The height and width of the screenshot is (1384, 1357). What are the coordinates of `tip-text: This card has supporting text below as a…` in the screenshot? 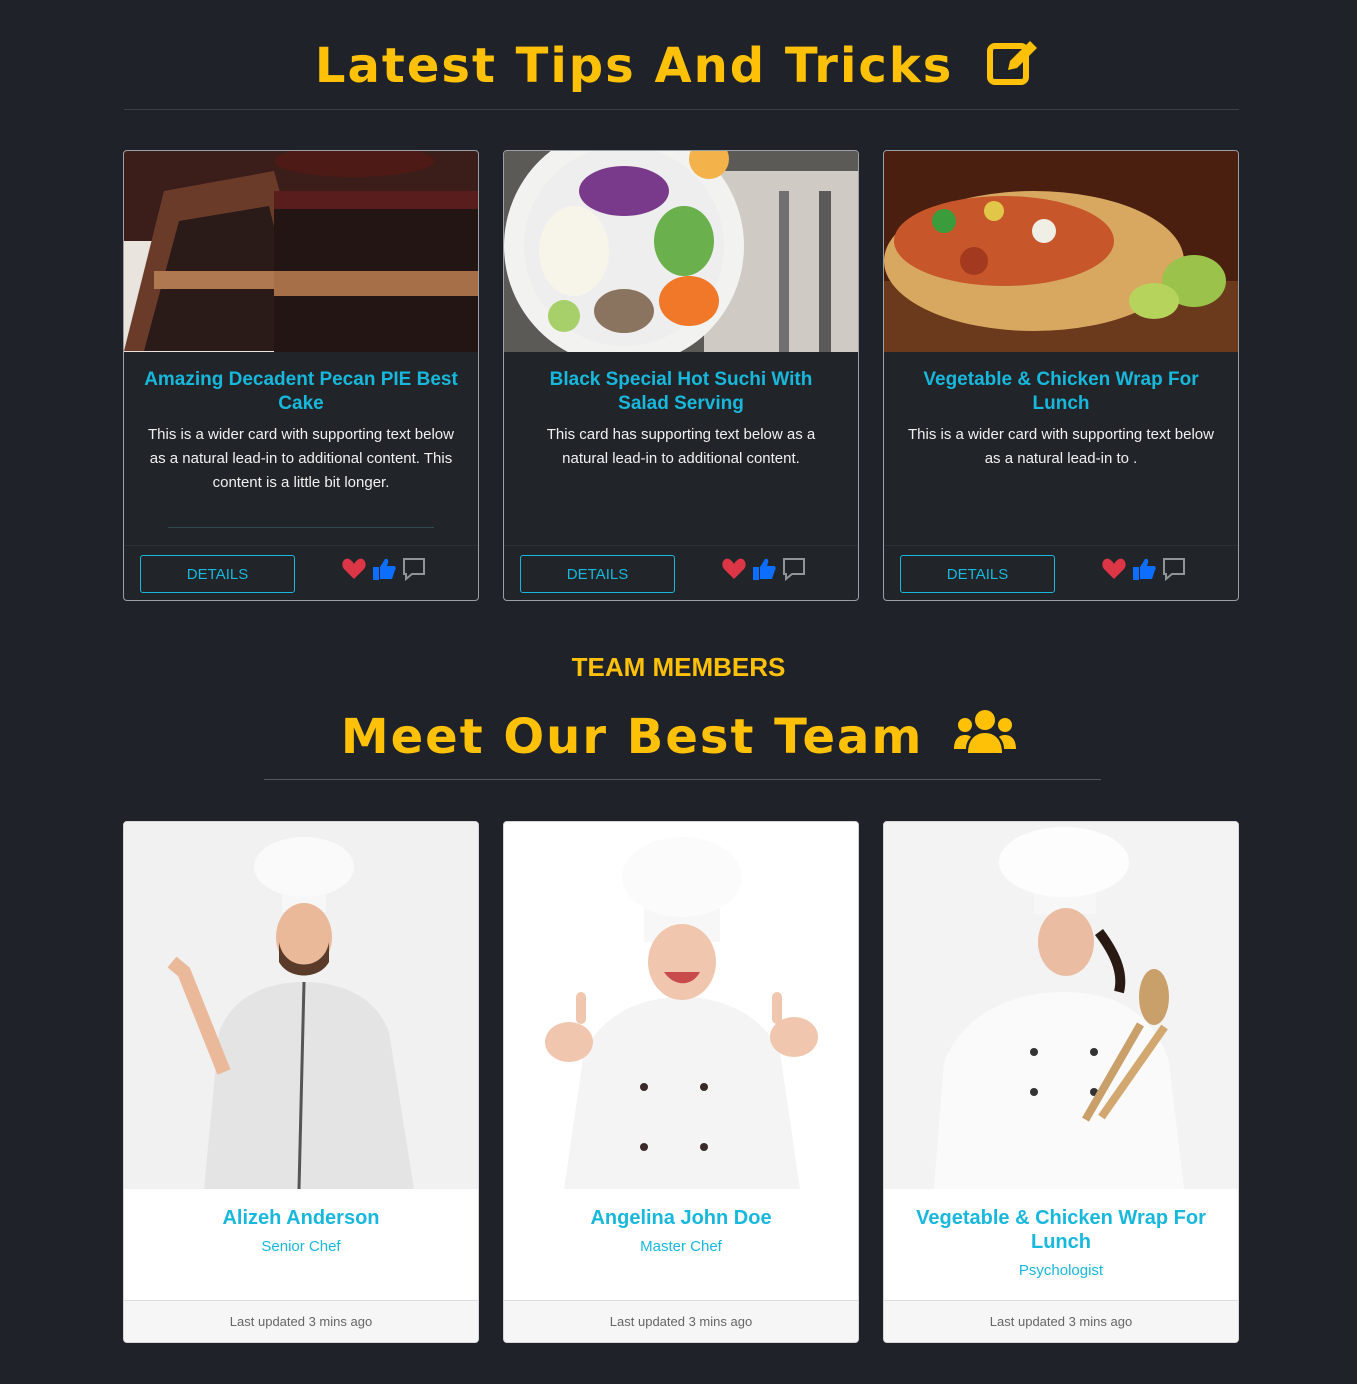 It's located at (681, 446).